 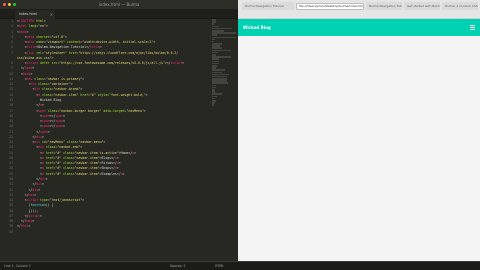 I want to click on navbar-brand-link: Wicked Blog, so click(x=257, y=27).